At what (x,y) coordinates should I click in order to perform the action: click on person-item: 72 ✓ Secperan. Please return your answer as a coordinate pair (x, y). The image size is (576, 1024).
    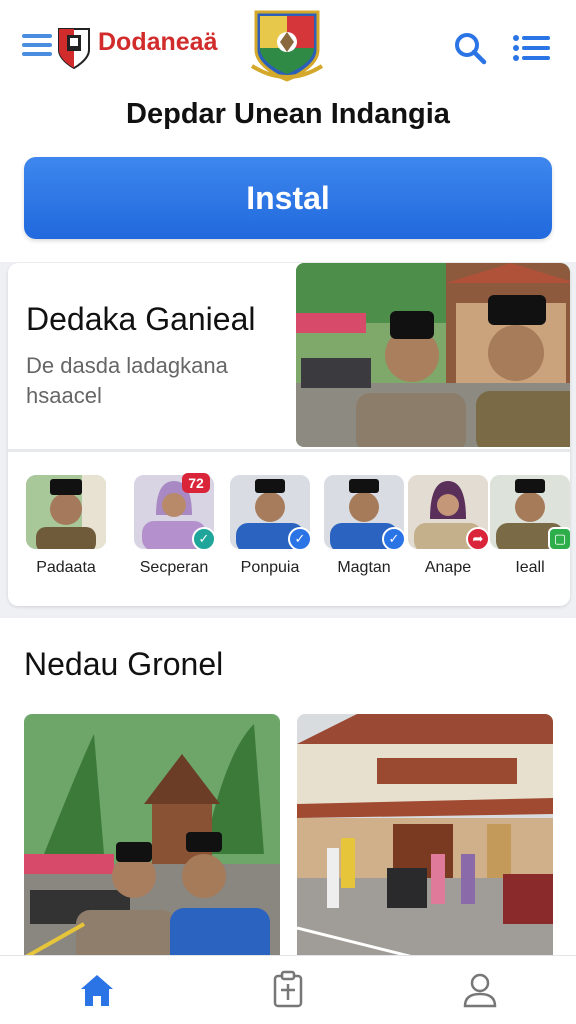
    Looking at the image, I should click on (175, 529).